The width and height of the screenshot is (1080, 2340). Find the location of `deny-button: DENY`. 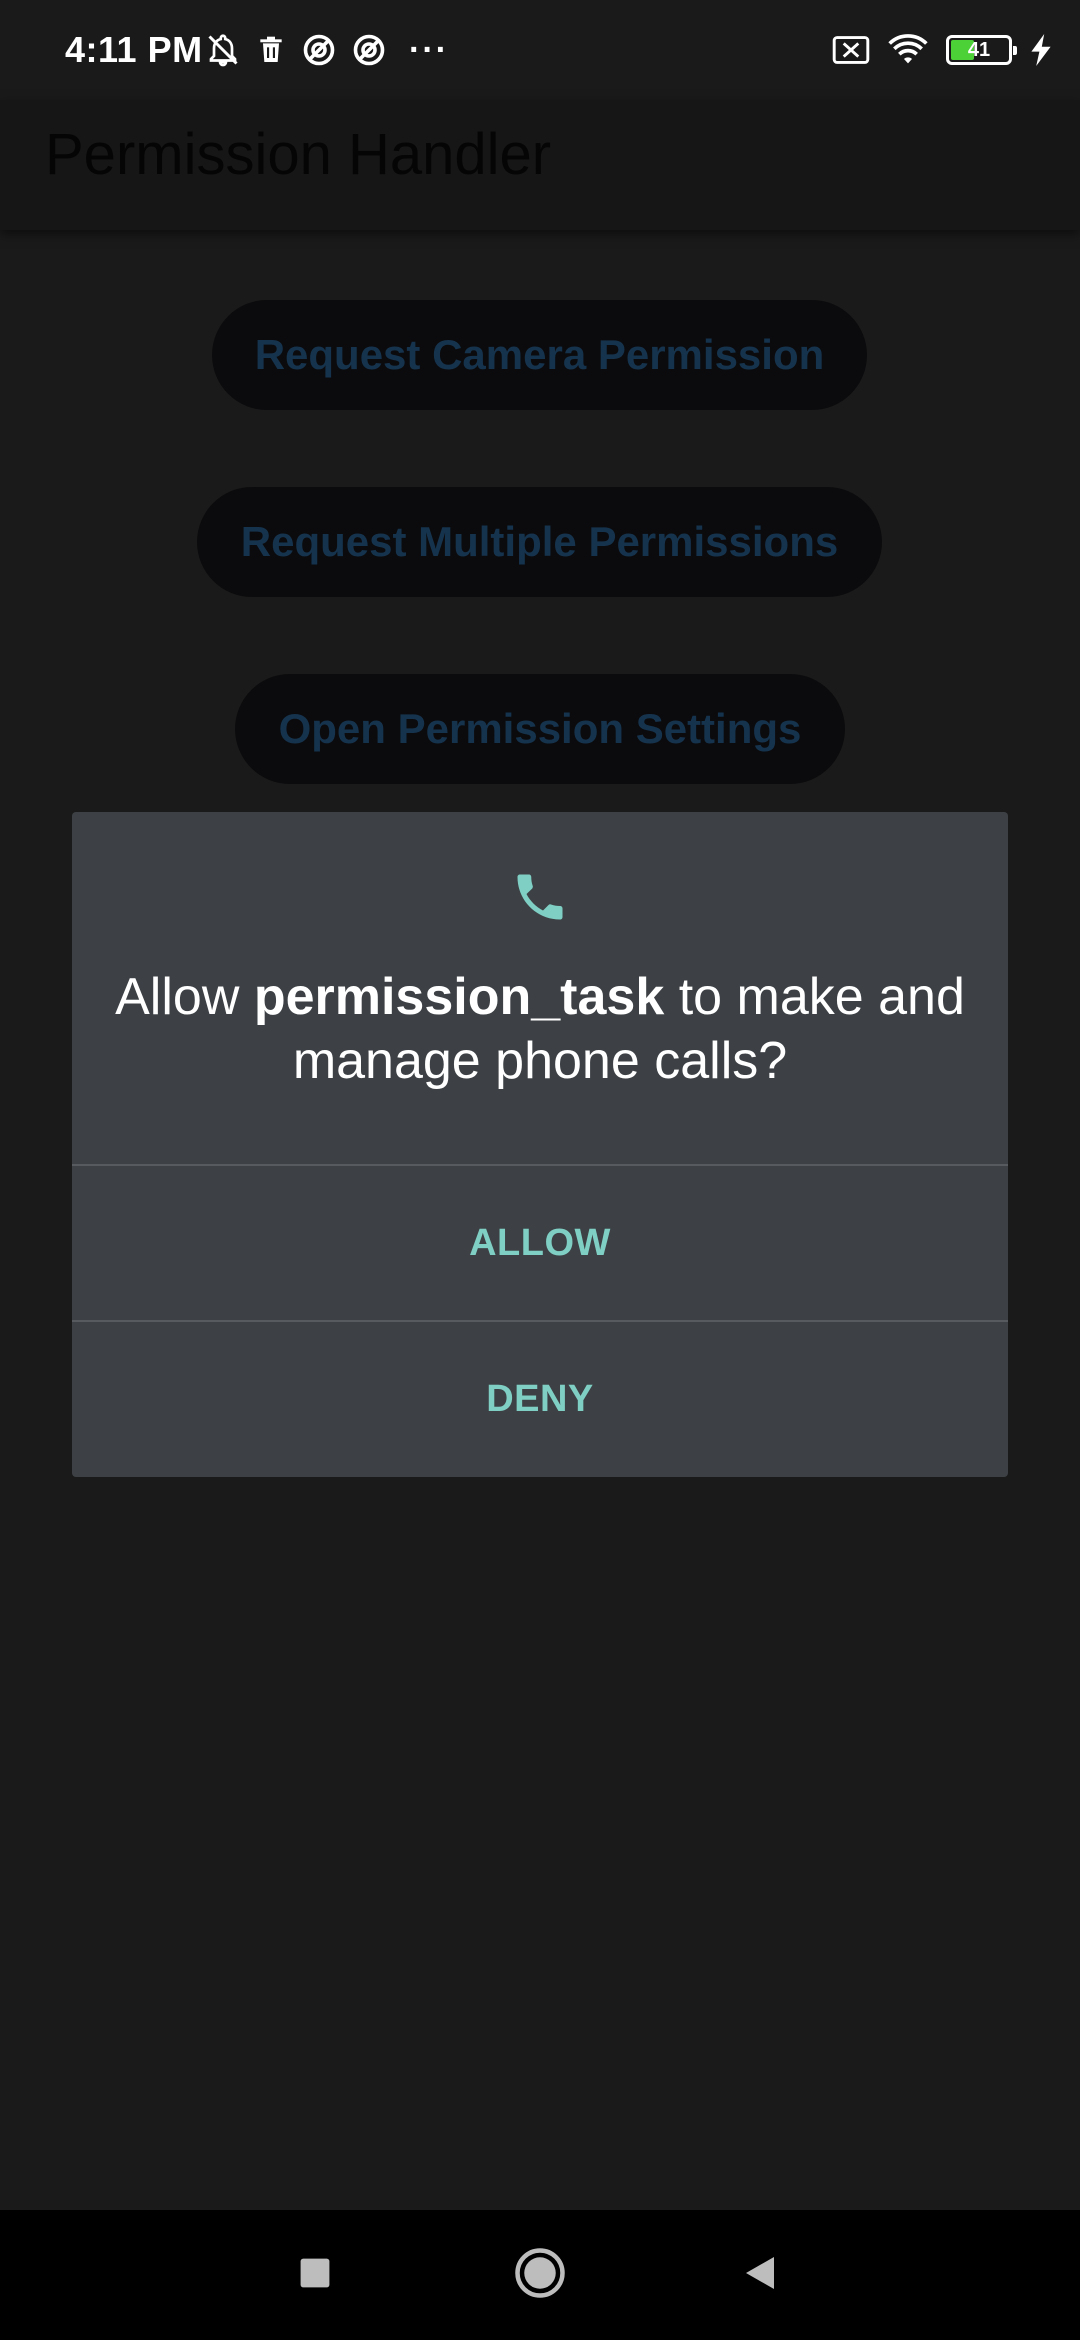

deny-button: DENY is located at coordinates (540, 1399).